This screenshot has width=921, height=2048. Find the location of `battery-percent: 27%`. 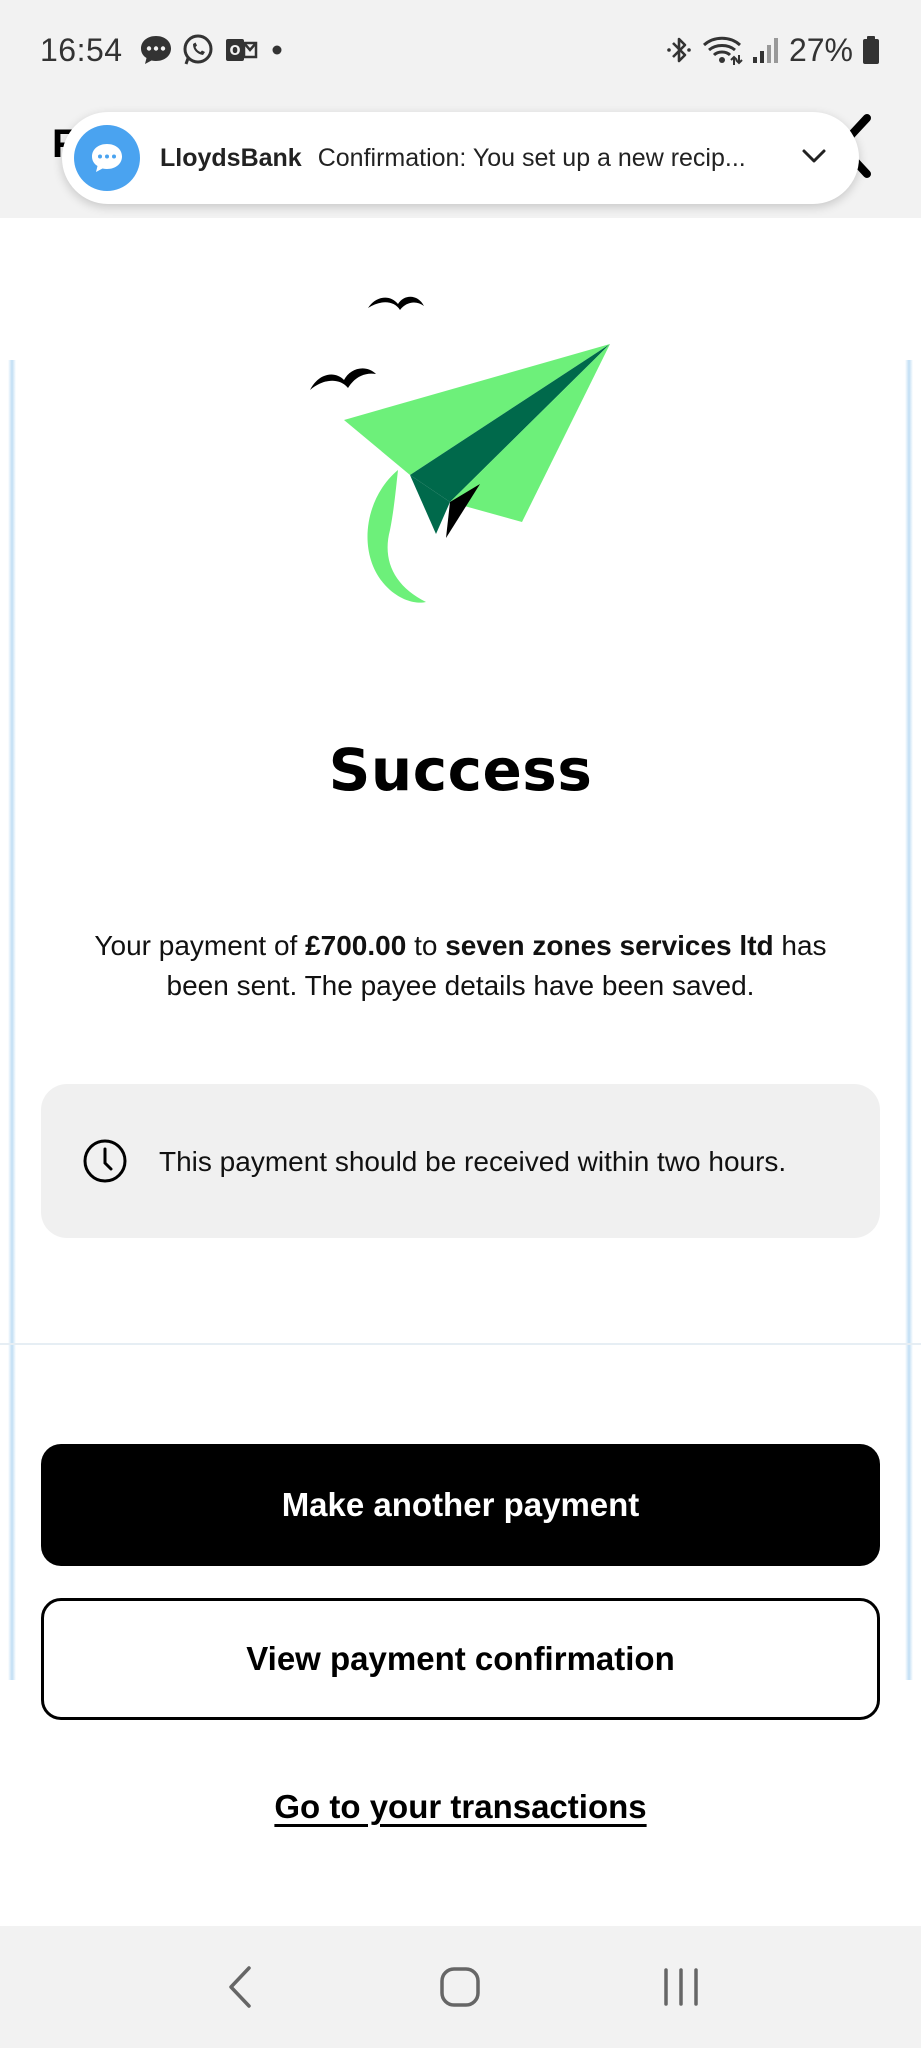

battery-percent: 27% is located at coordinates (820, 49).